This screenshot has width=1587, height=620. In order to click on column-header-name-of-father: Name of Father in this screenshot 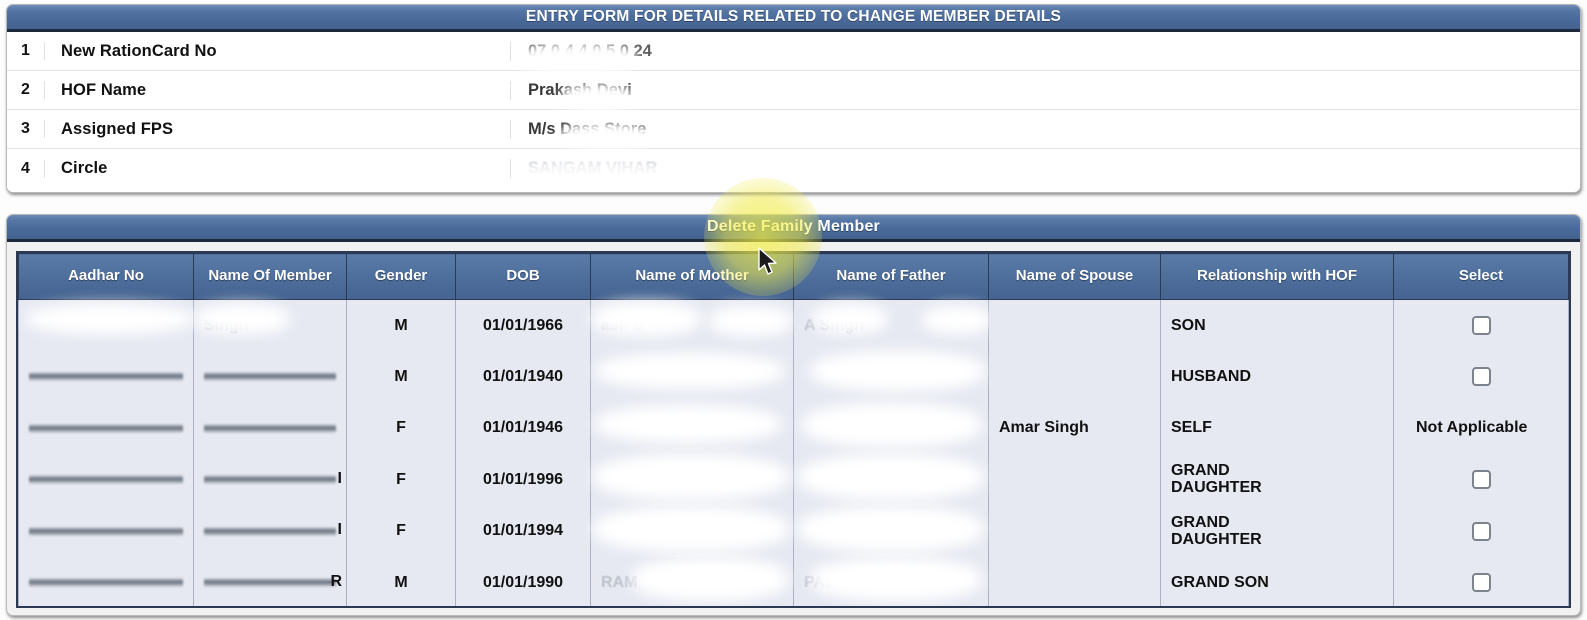, I will do `click(891, 276)`.